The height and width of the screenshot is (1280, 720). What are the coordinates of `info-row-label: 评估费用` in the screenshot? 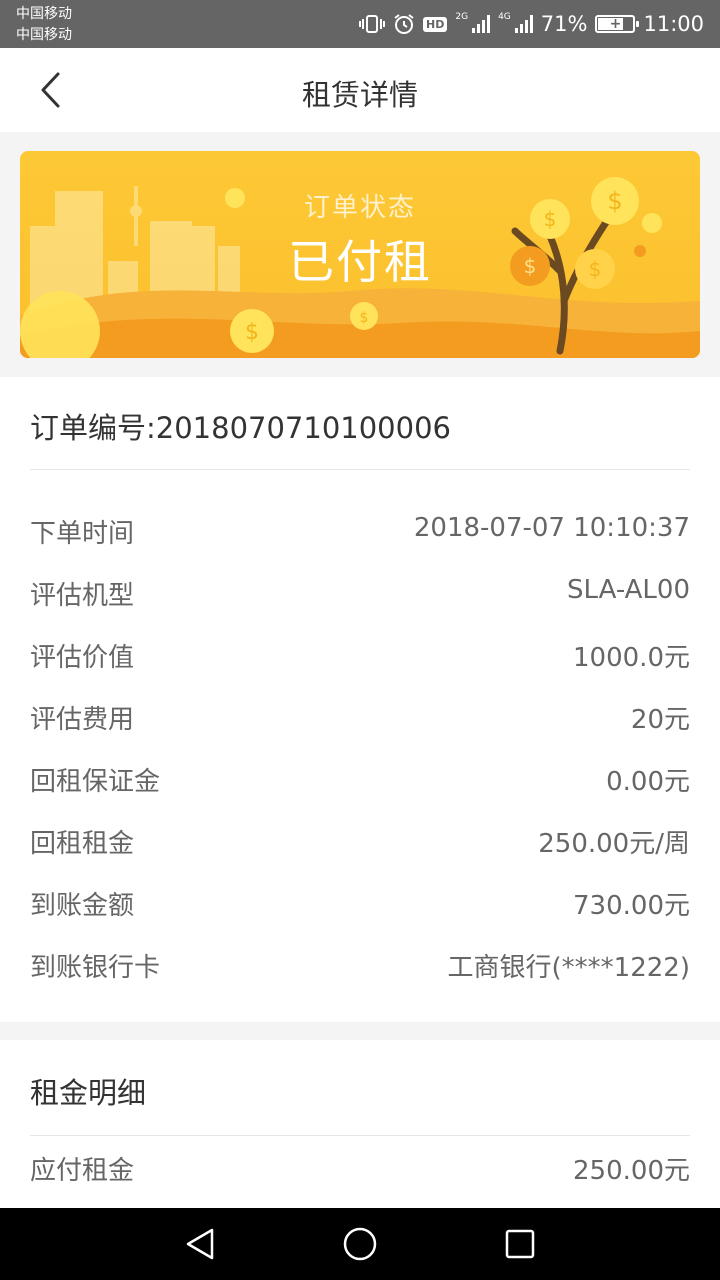 It's located at (82, 720).